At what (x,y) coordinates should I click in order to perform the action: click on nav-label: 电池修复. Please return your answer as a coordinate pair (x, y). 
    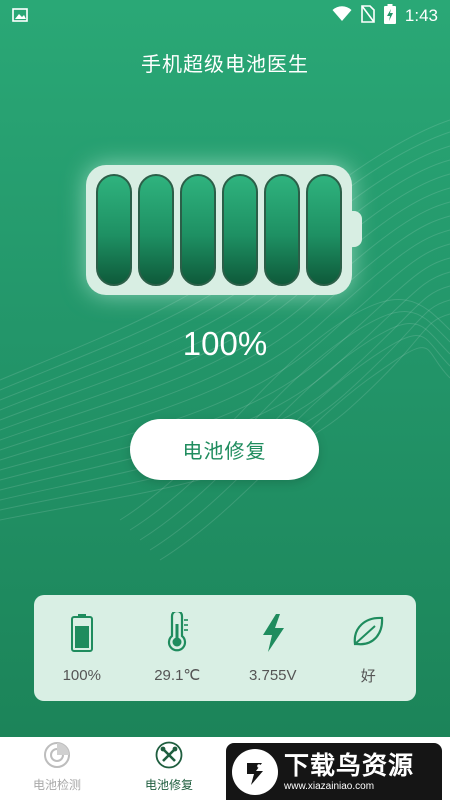
    Looking at the image, I should click on (168, 785).